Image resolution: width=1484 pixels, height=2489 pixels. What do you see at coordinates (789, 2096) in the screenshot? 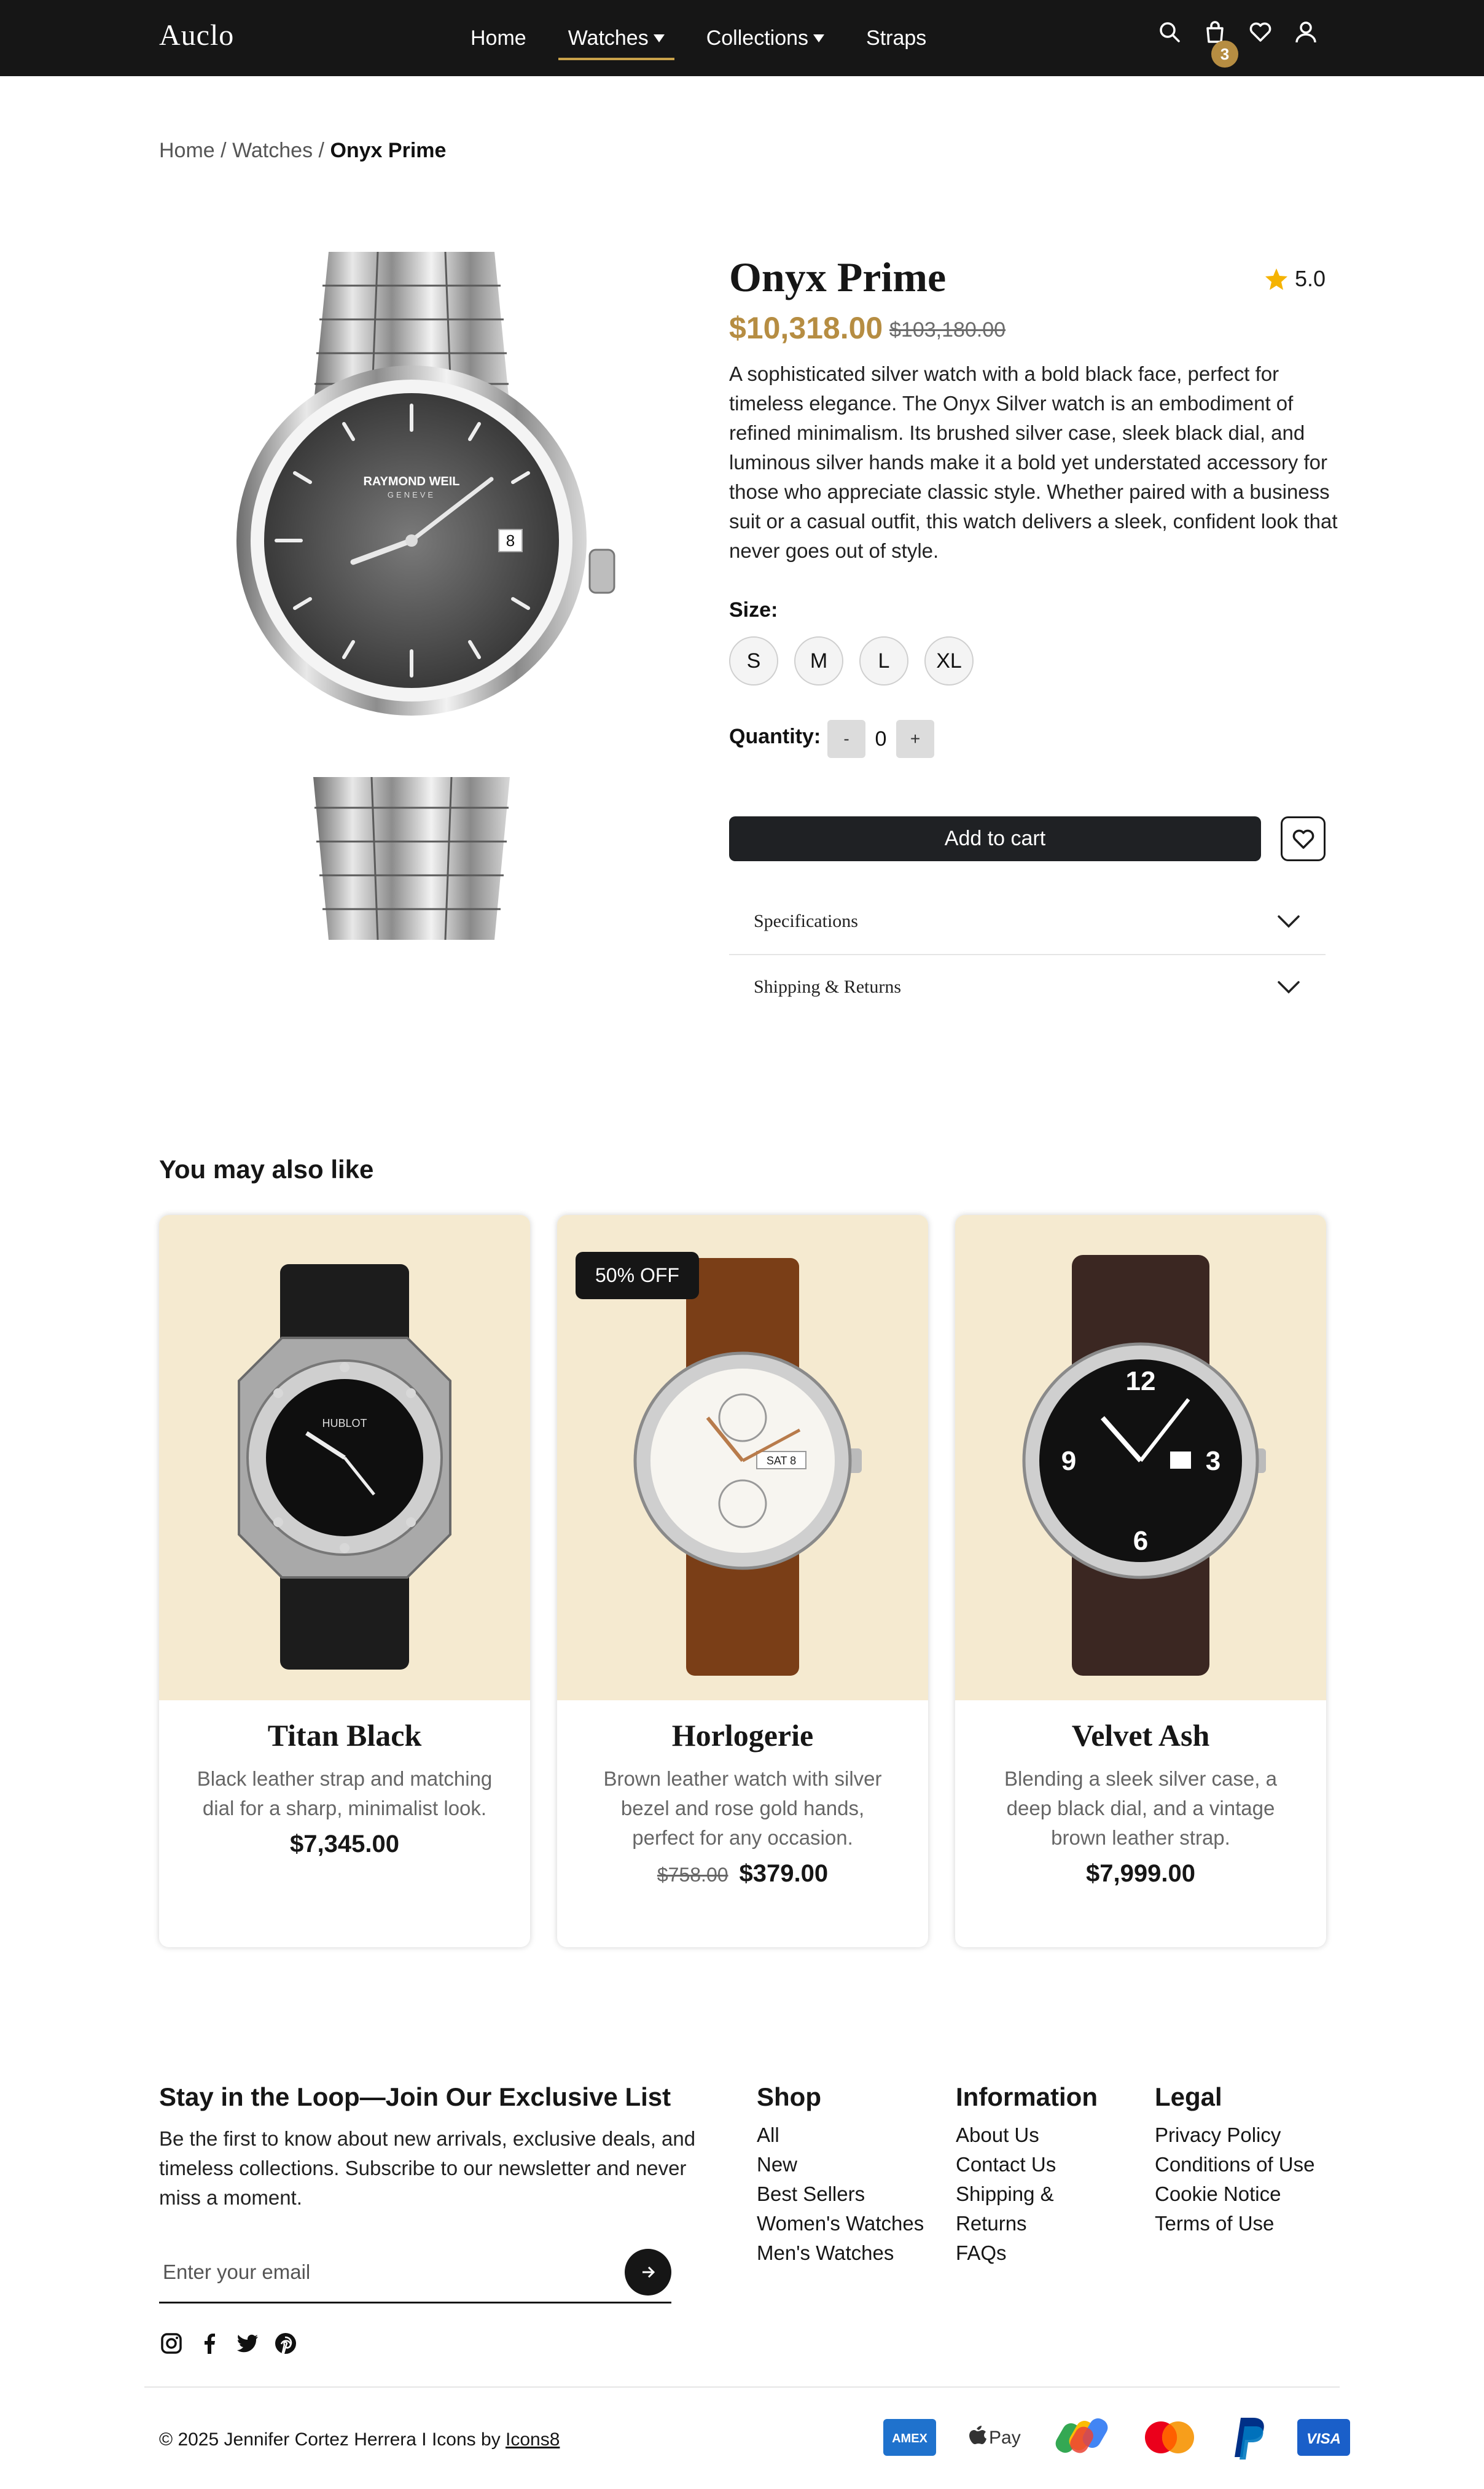
I see `footer-column-title: Shop` at bounding box center [789, 2096].